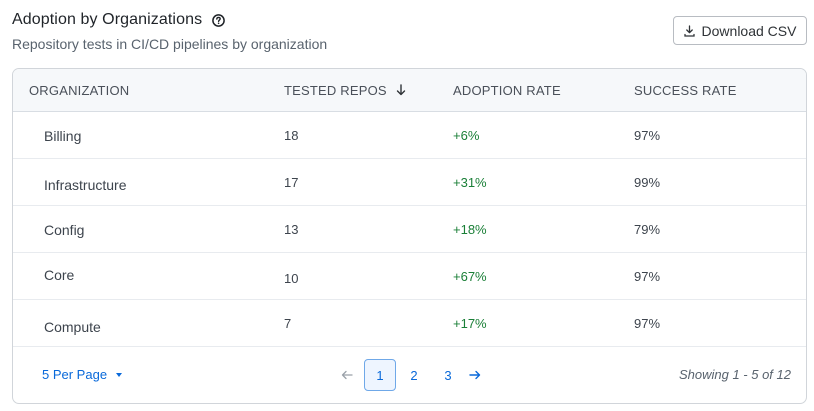  I want to click on organization-cell: Infrastructure, so click(85, 184).